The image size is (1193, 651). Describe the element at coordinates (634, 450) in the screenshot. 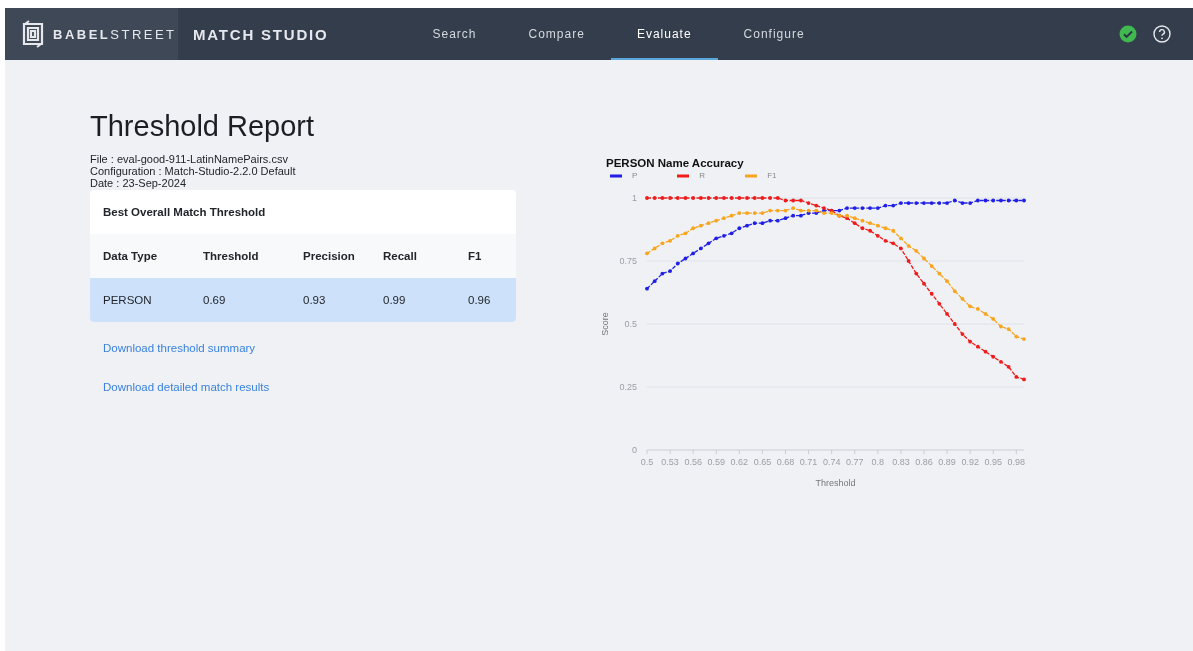

I see `y-tick-label: 0` at that location.